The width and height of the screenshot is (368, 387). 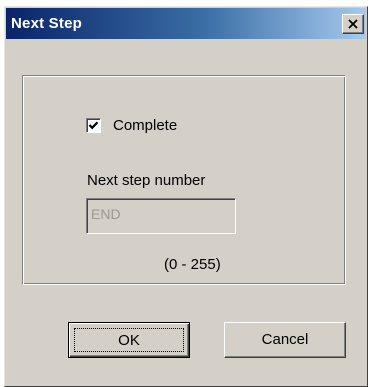 I want to click on ok-button: OK, so click(x=129, y=340).